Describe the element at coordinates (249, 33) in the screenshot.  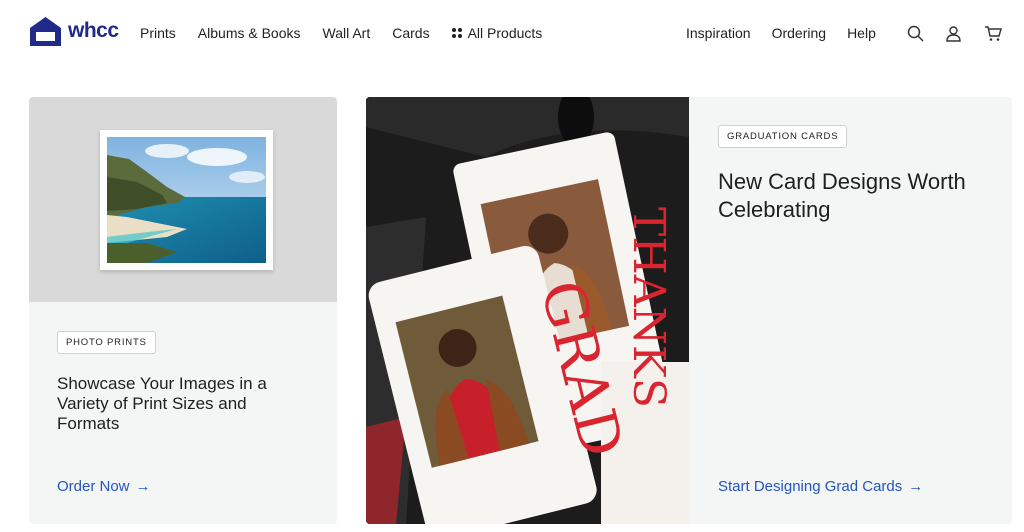
I see `nav-albums-books: Albums & Books` at that location.